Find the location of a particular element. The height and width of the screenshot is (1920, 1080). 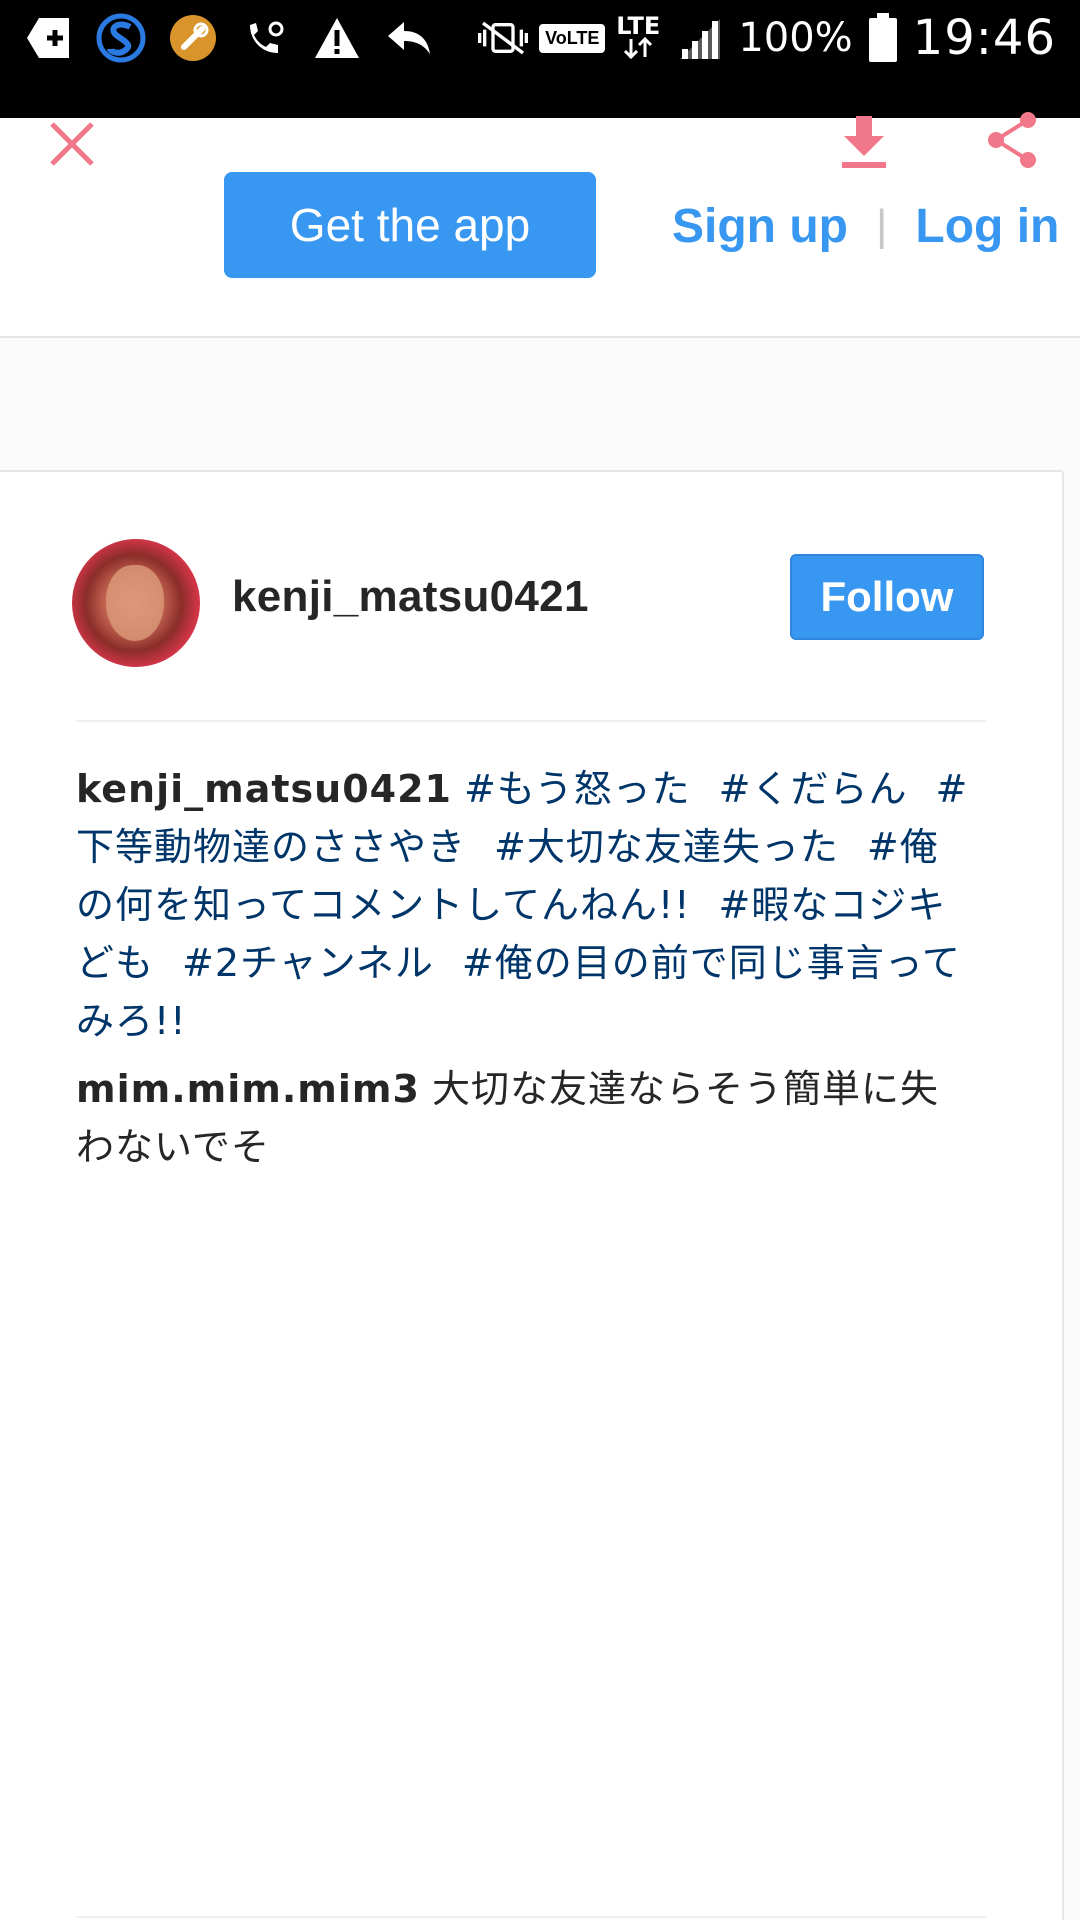

hashtag: #くだらん is located at coordinates (813, 789).